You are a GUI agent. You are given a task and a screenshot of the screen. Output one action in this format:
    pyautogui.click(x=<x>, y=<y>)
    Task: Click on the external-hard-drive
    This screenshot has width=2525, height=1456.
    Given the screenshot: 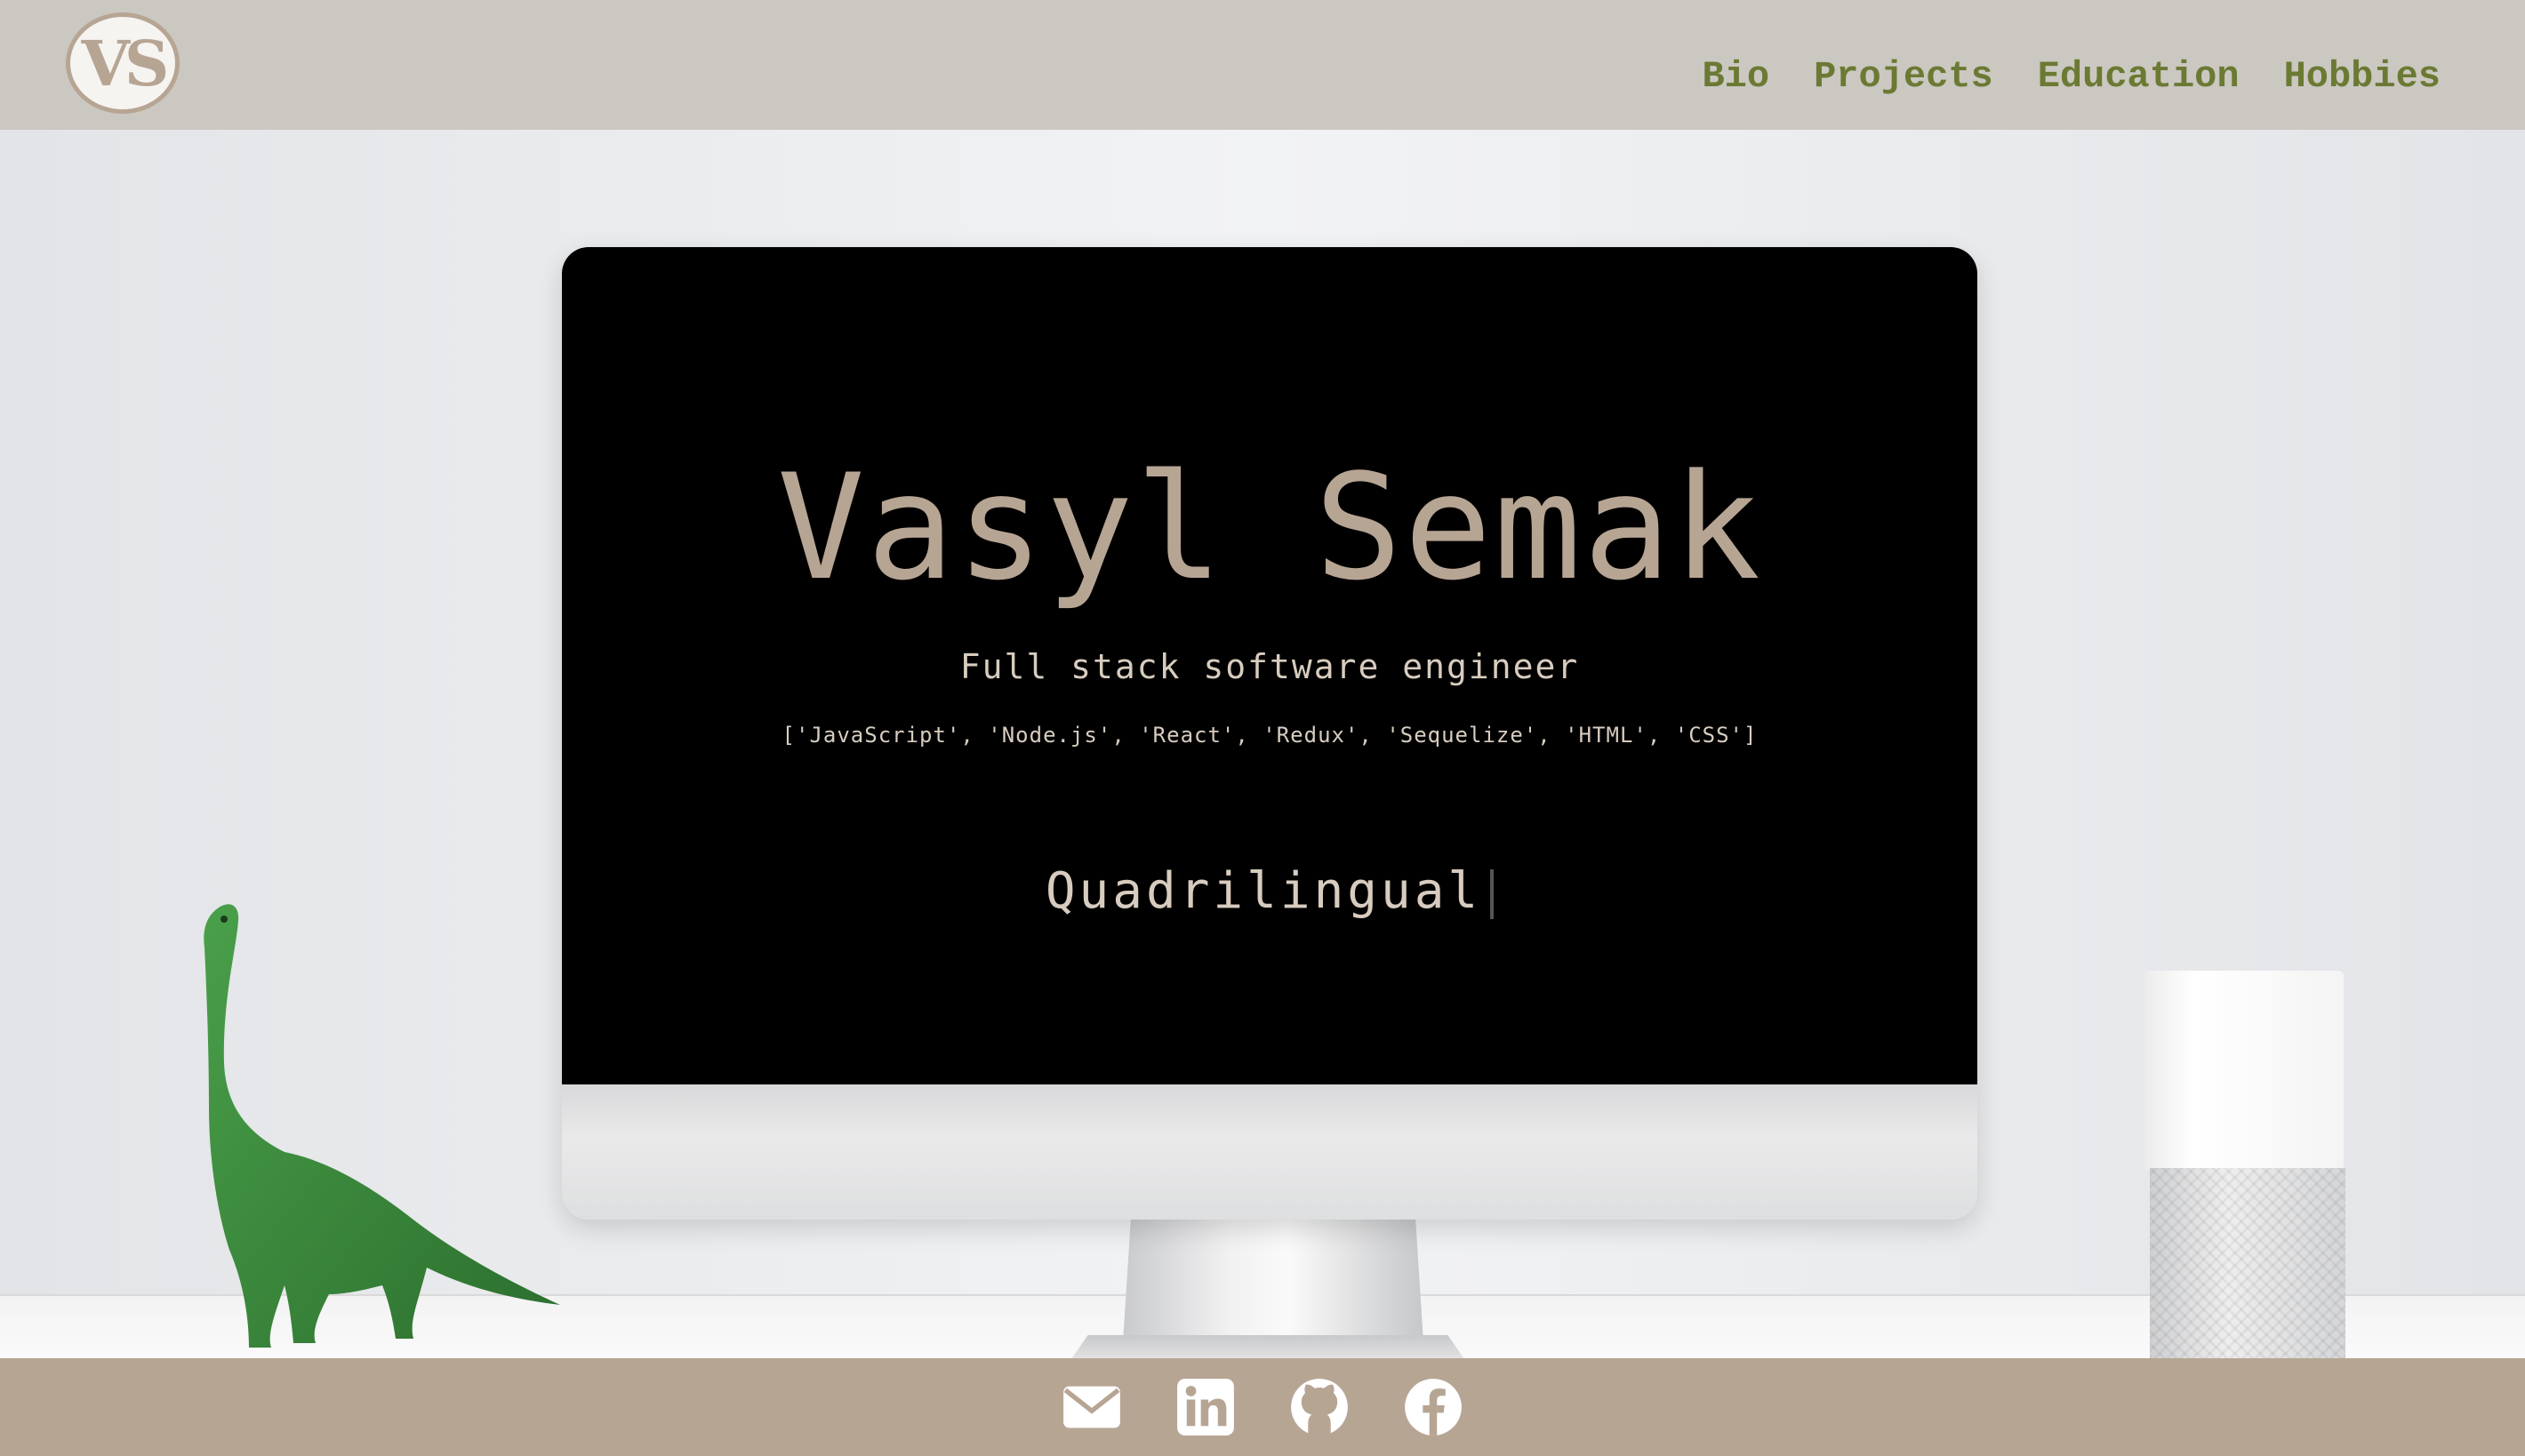 What is the action you would take?
    pyautogui.click(x=2247, y=1164)
    